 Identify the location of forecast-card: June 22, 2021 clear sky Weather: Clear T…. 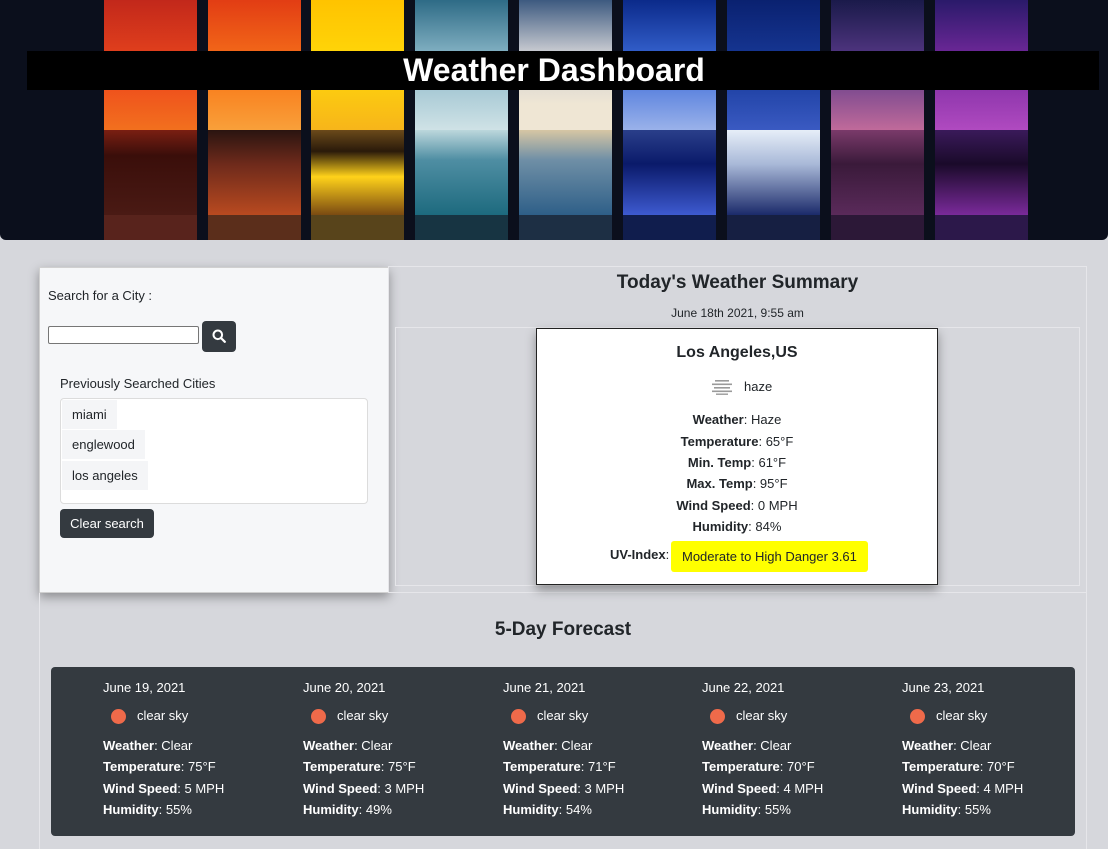
(802, 751).